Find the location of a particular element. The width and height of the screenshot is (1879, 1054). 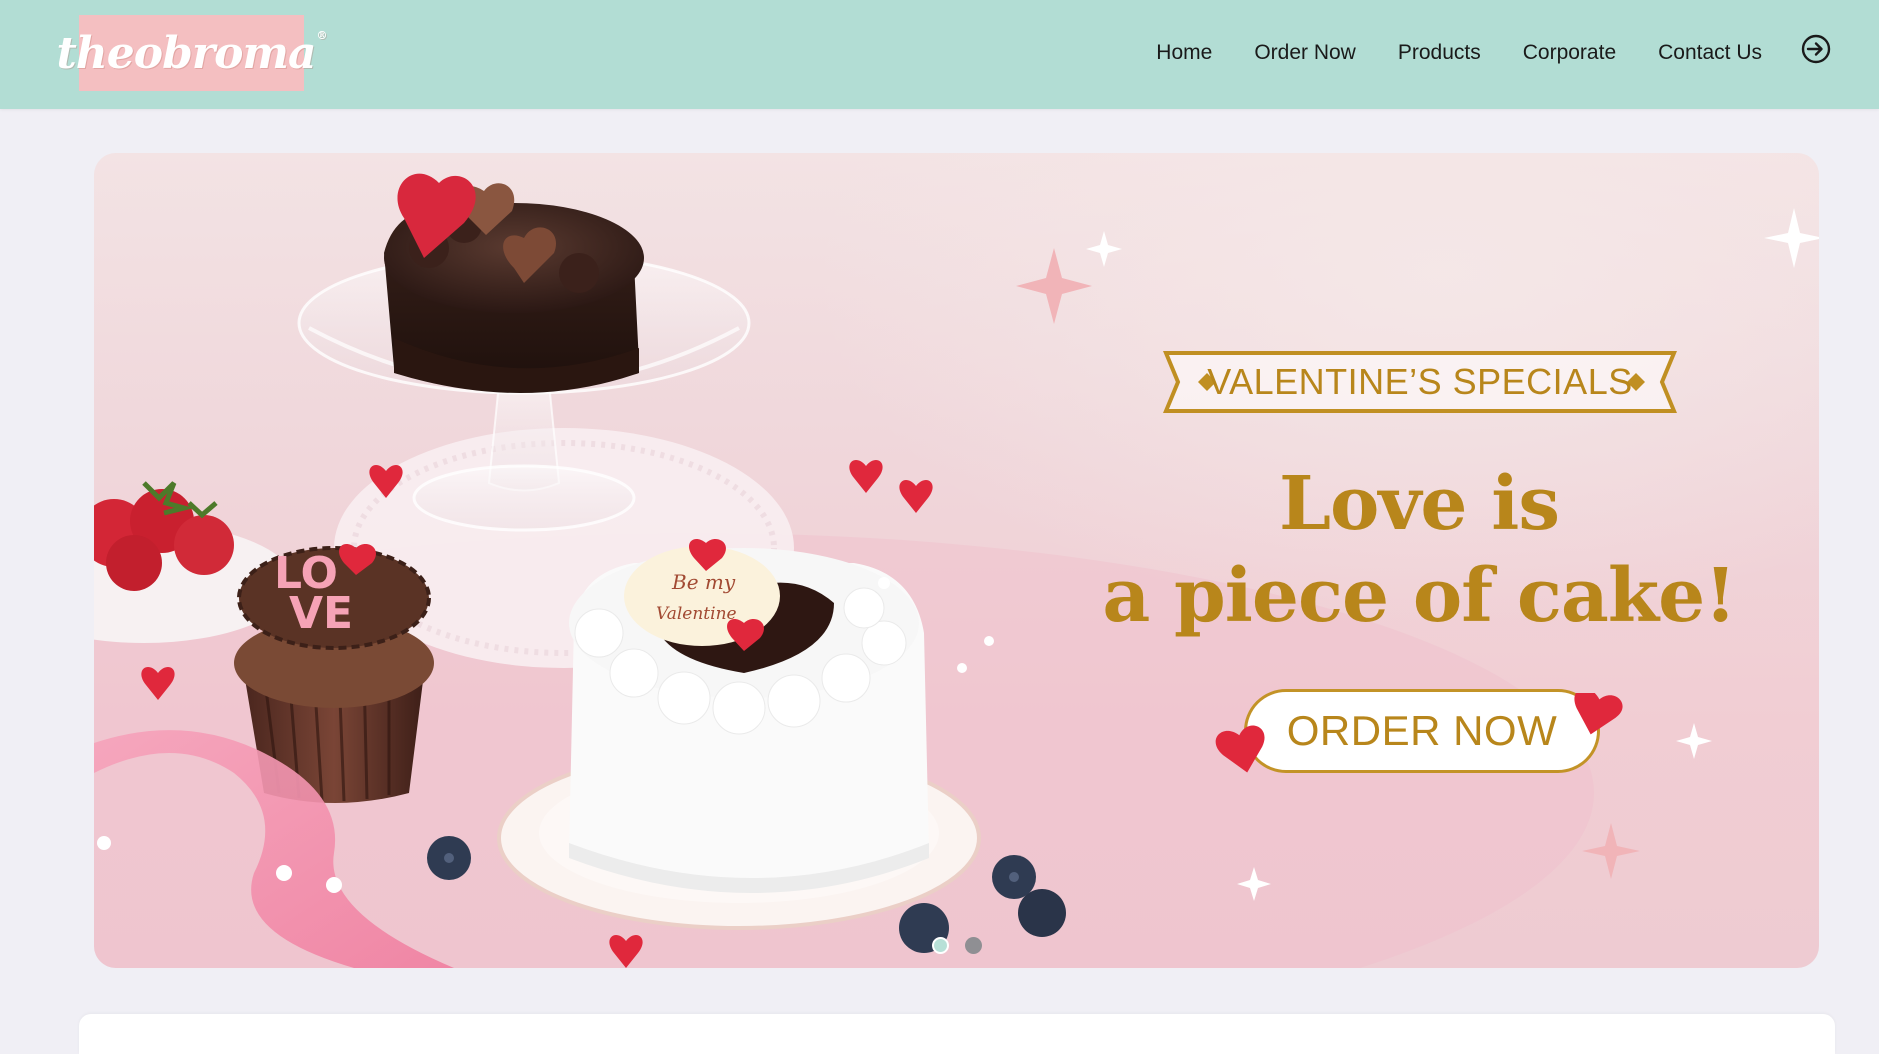

valentines-specials-badge: VALENTINE’S SPECIALS is located at coordinates (1420, 382).